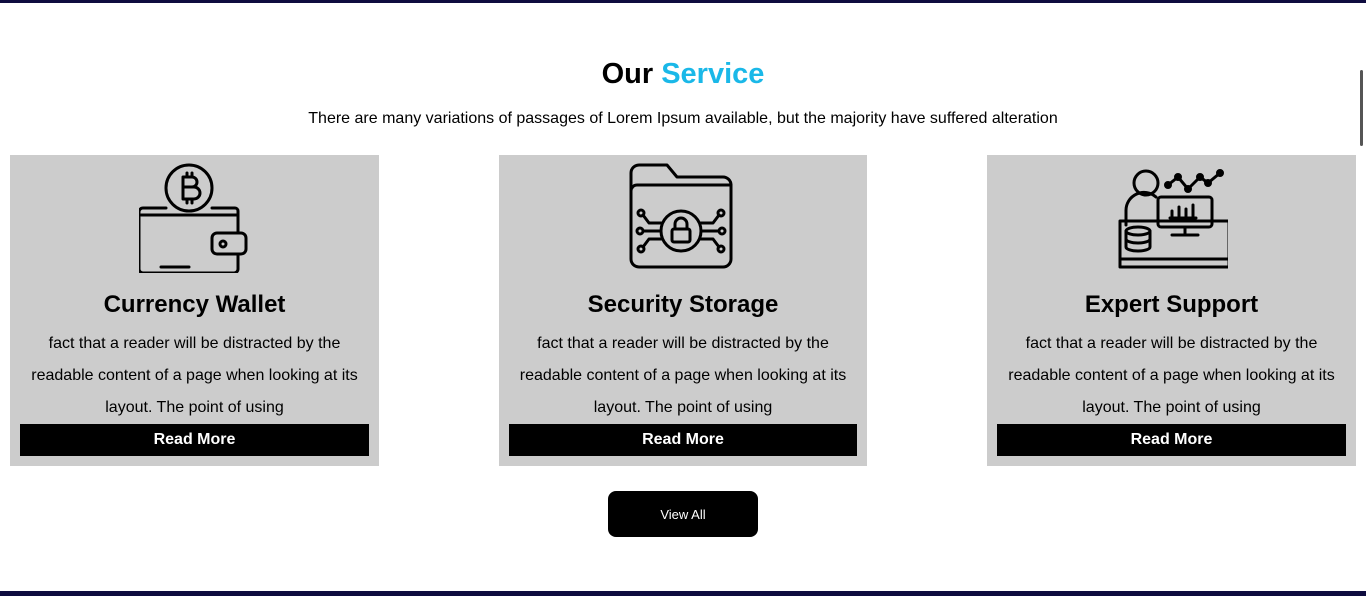  Describe the element at coordinates (683, 218) in the screenshot. I see `secure-folder-icon` at that location.